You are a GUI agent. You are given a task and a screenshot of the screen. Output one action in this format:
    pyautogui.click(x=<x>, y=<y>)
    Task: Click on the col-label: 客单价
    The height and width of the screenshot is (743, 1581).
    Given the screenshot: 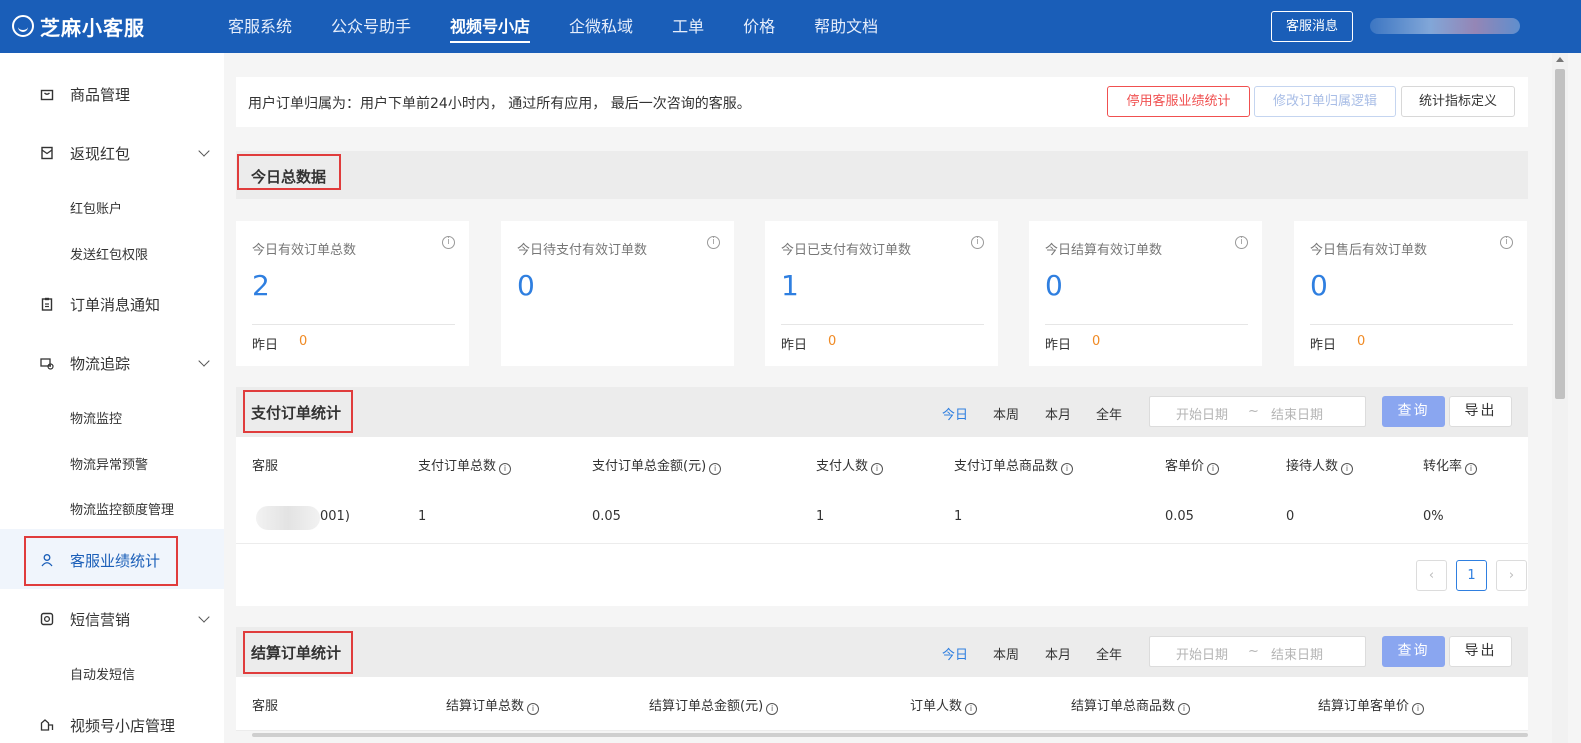 What is the action you would take?
    pyautogui.click(x=1185, y=466)
    